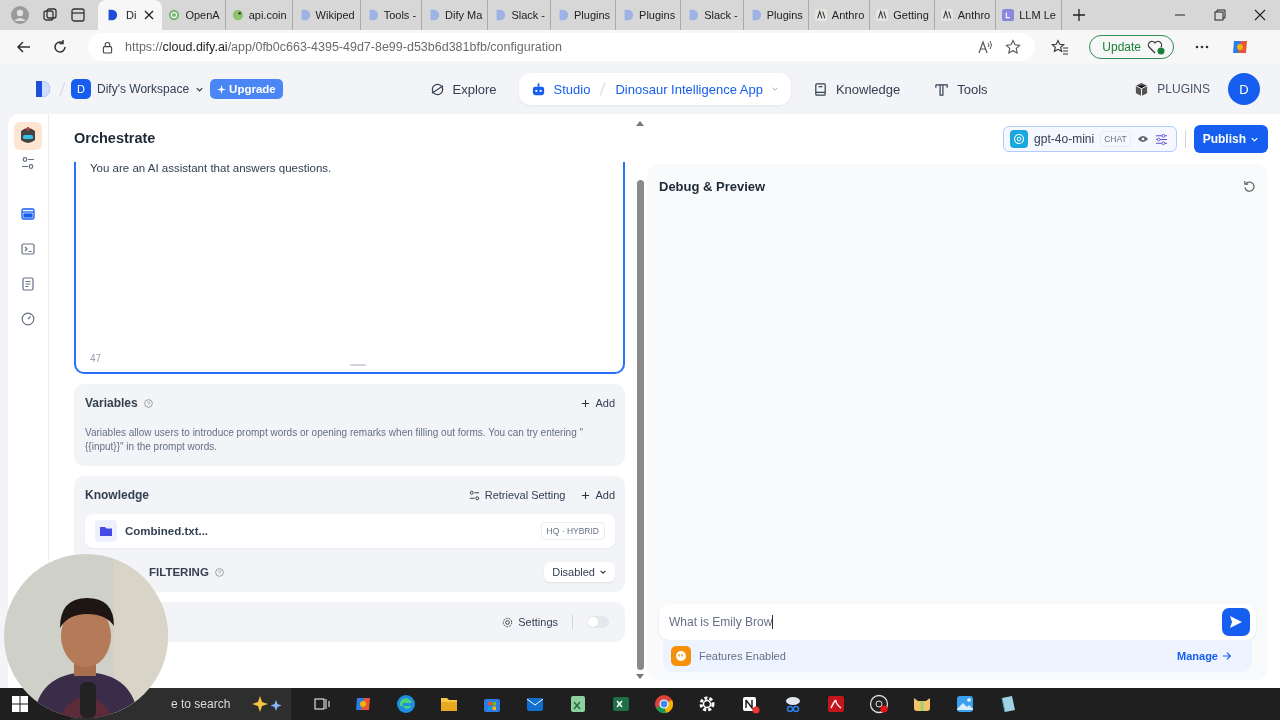 The image size is (1280, 720). What do you see at coordinates (562, 47) in the screenshot?
I see `address-bar: https://cloud.dify.ai/app/0fb0c663-4395-49d7-8e99-d53b6d381bfb/configuration` at bounding box center [562, 47].